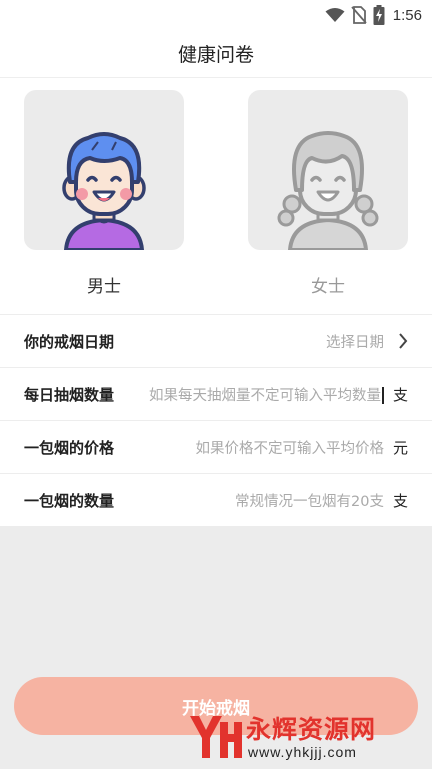 The height and width of the screenshot is (769, 432). What do you see at coordinates (216, 737) in the screenshot?
I see `watermark-logo-icon` at bounding box center [216, 737].